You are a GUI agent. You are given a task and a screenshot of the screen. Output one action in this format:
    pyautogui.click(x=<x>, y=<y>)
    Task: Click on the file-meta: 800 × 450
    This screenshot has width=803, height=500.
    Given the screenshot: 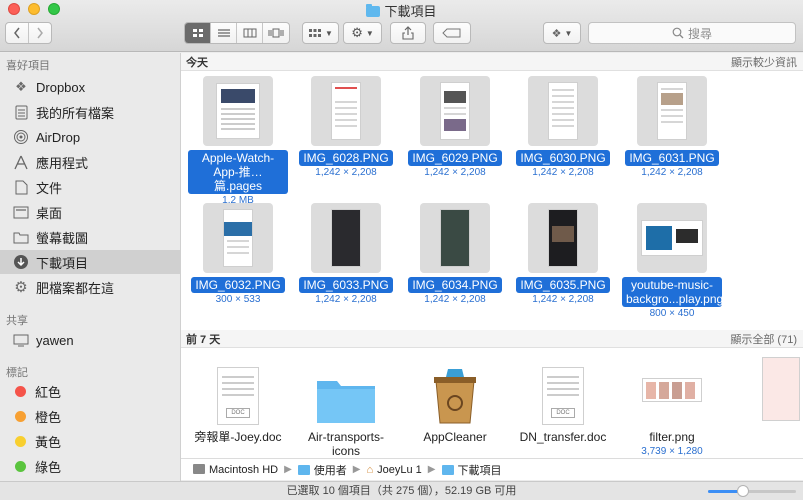 What is the action you would take?
    pyautogui.click(x=672, y=313)
    